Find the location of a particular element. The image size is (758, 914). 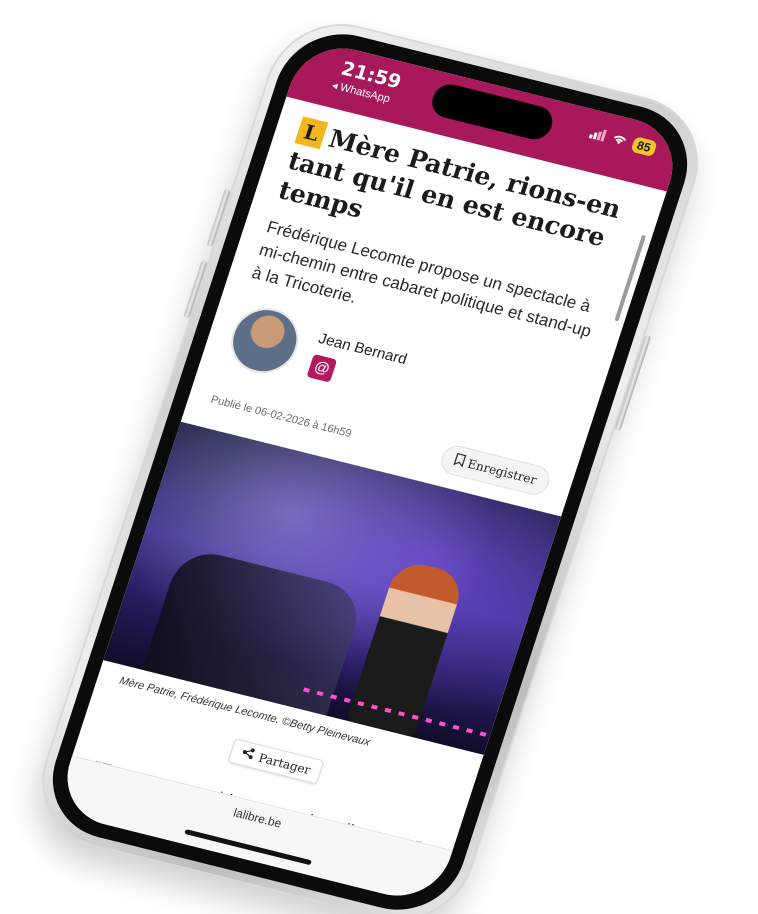

battery-indicator: 85 is located at coordinates (644, 147).